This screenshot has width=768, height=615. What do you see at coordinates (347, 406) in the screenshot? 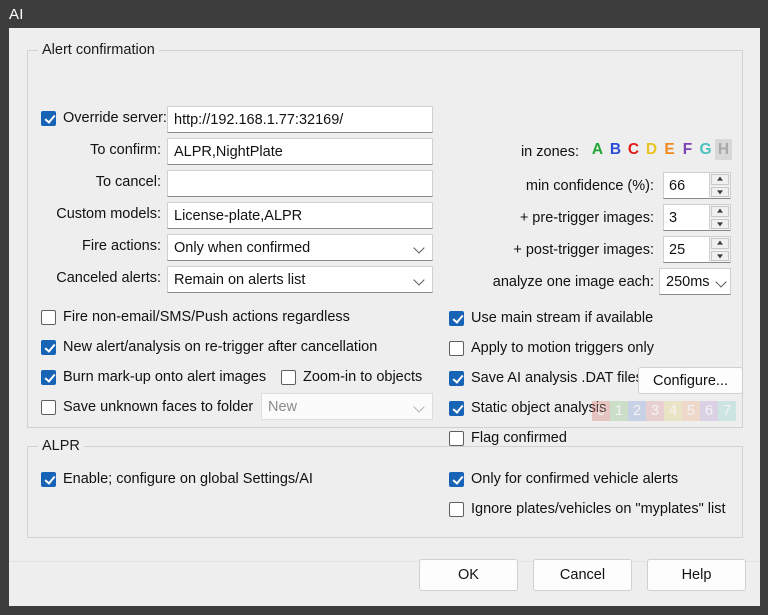
I see `faces-folder-combo: New` at bounding box center [347, 406].